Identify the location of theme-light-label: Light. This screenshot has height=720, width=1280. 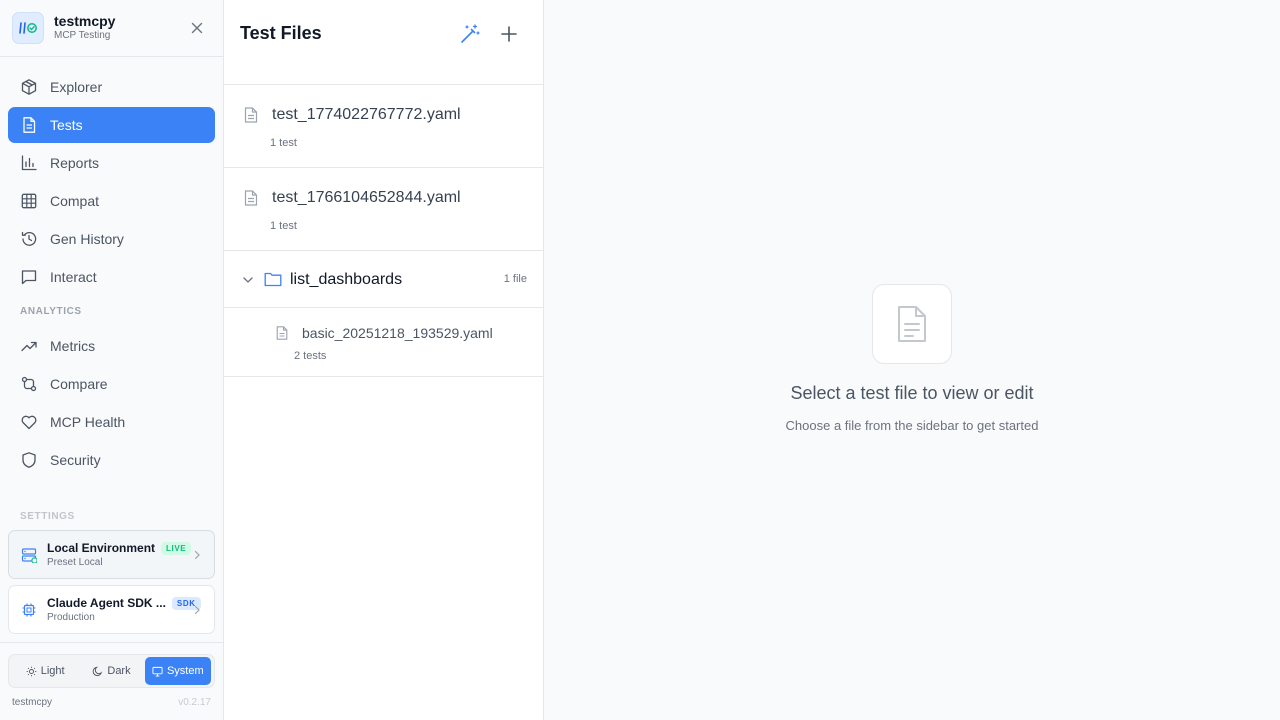
(52, 671).